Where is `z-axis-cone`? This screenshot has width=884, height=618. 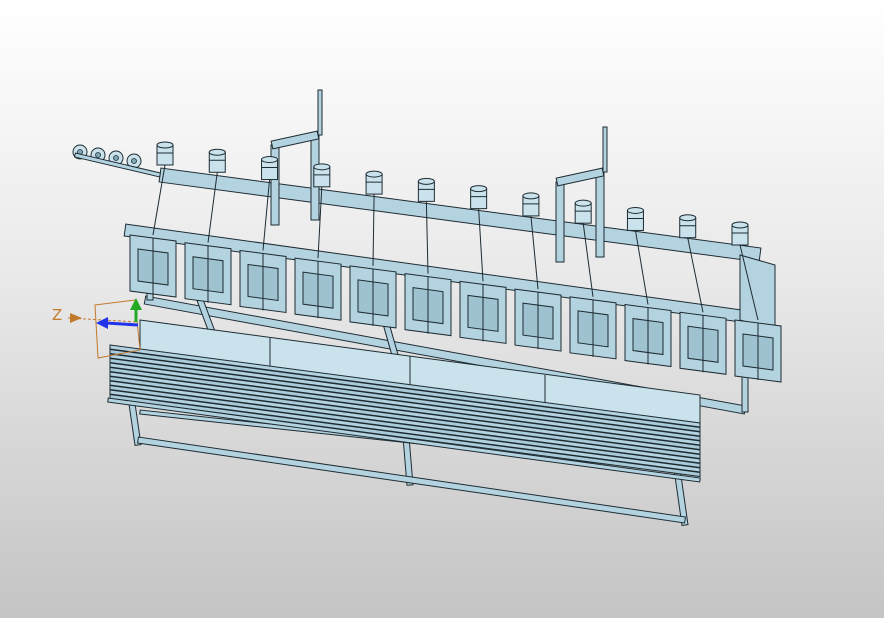 z-axis-cone is located at coordinates (76, 318).